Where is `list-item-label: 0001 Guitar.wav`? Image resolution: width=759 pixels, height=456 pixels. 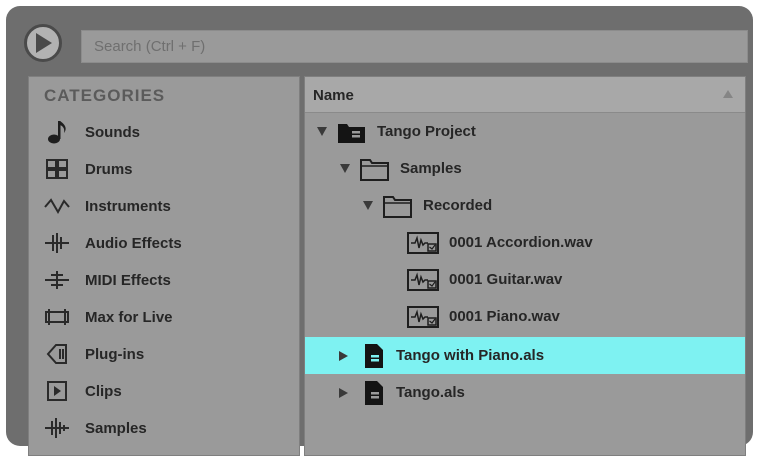
list-item-label: 0001 Guitar.wav is located at coordinates (506, 279).